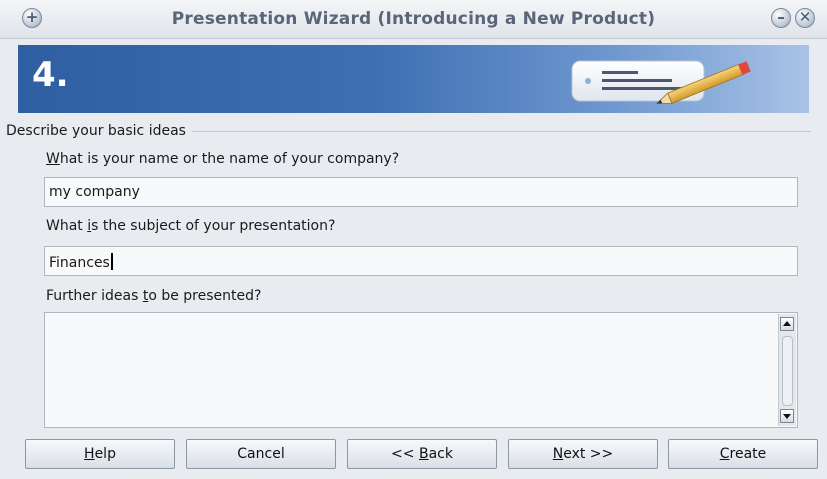 This screenshot has height=479, width=827. What do you see at coordinates (413, 79) in the screenshot?
I see `wizard-banner: 4.` at bounding box center [413, 79].